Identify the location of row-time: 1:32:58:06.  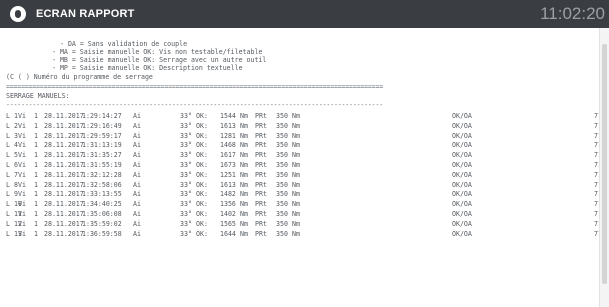
(102, 184).